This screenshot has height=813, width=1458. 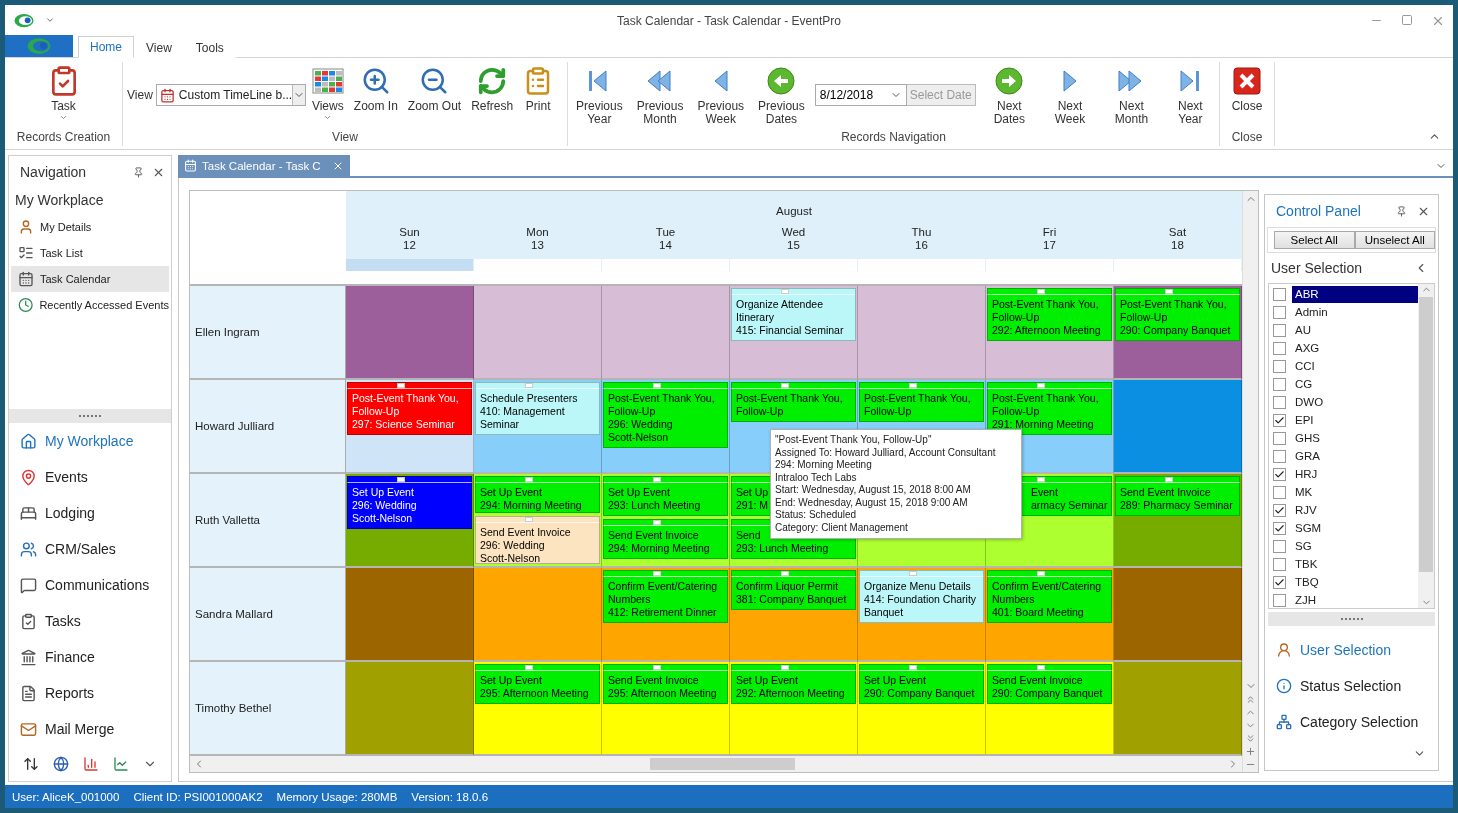 What do you see at coordinates (665, 231) in the screenshot?
I see `day-name: Tue` at bounding box center [665, 231].